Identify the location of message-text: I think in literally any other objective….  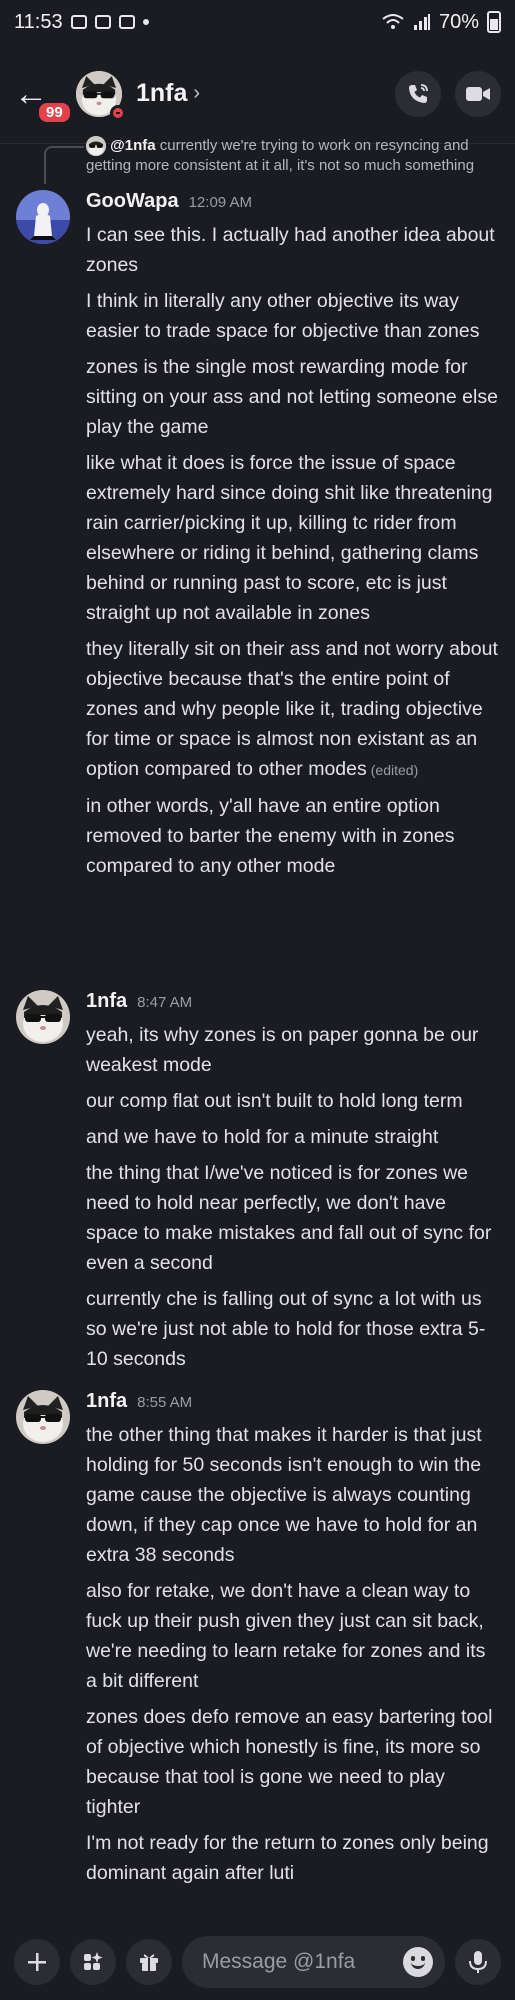
(293, 316).